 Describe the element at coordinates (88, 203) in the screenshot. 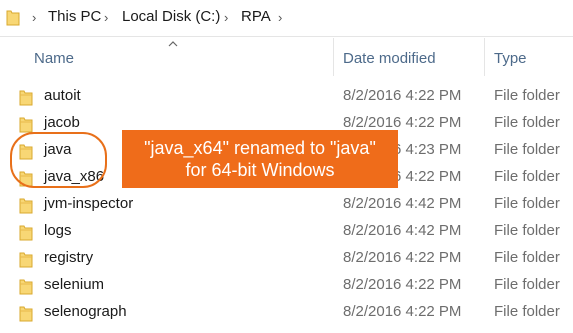

I see `file-name: jvm-inspector` at that location.